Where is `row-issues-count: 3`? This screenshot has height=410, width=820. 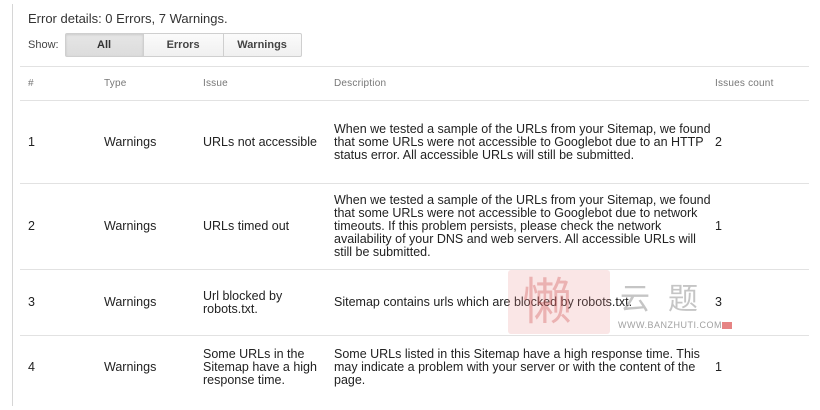 row-issues-count: 3 is located at coordinates (718, 302).